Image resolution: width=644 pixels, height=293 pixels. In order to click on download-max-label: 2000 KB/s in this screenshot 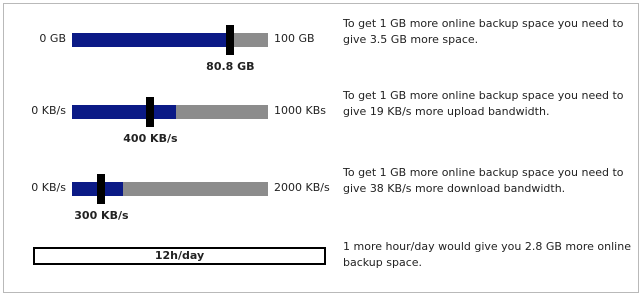, I will do `click(302, 187)`.